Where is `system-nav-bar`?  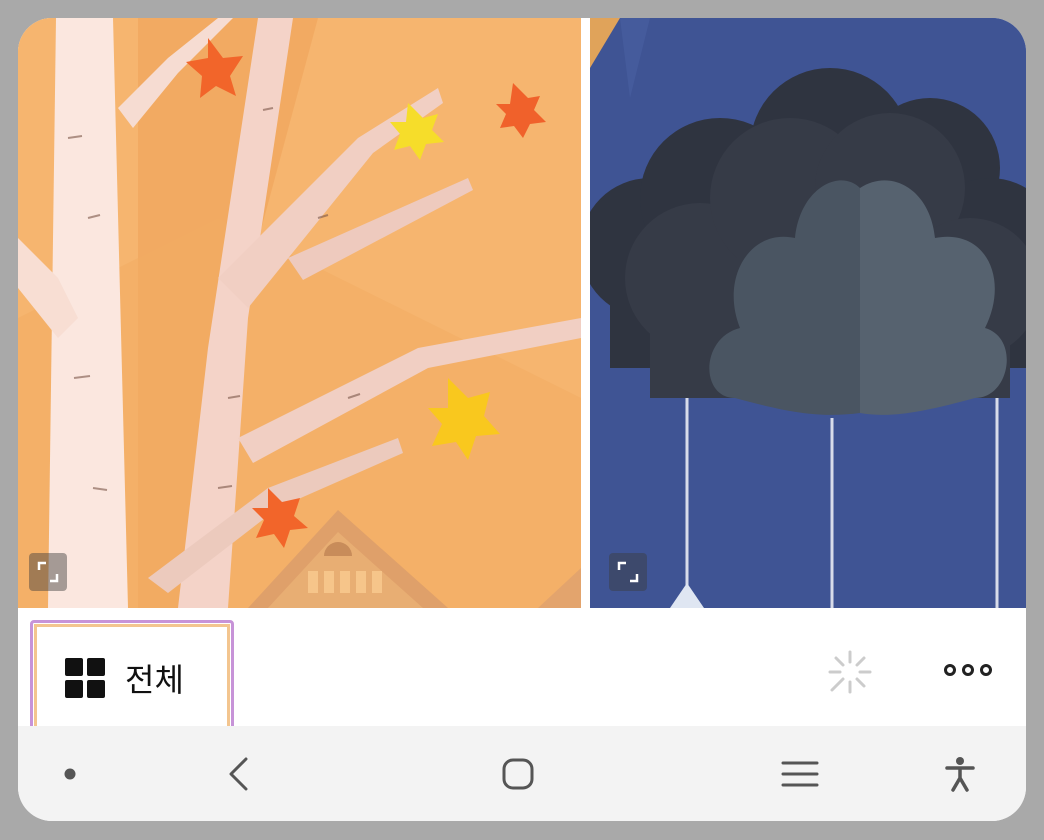 system-nav-bar is located at coordinates (522, 773).